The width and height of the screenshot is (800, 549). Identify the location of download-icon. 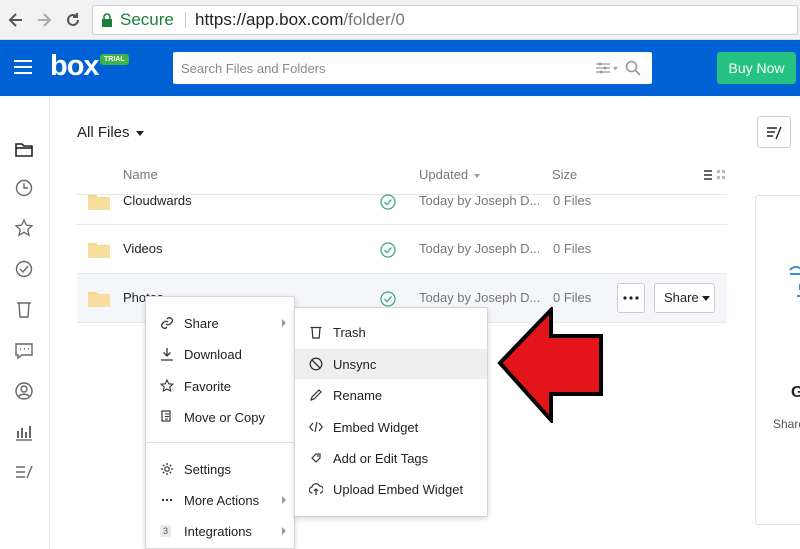
(167, 354).